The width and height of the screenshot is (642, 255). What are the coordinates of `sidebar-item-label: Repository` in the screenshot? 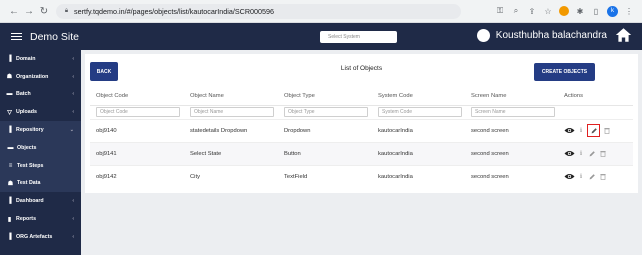 It's located at (30, 130).